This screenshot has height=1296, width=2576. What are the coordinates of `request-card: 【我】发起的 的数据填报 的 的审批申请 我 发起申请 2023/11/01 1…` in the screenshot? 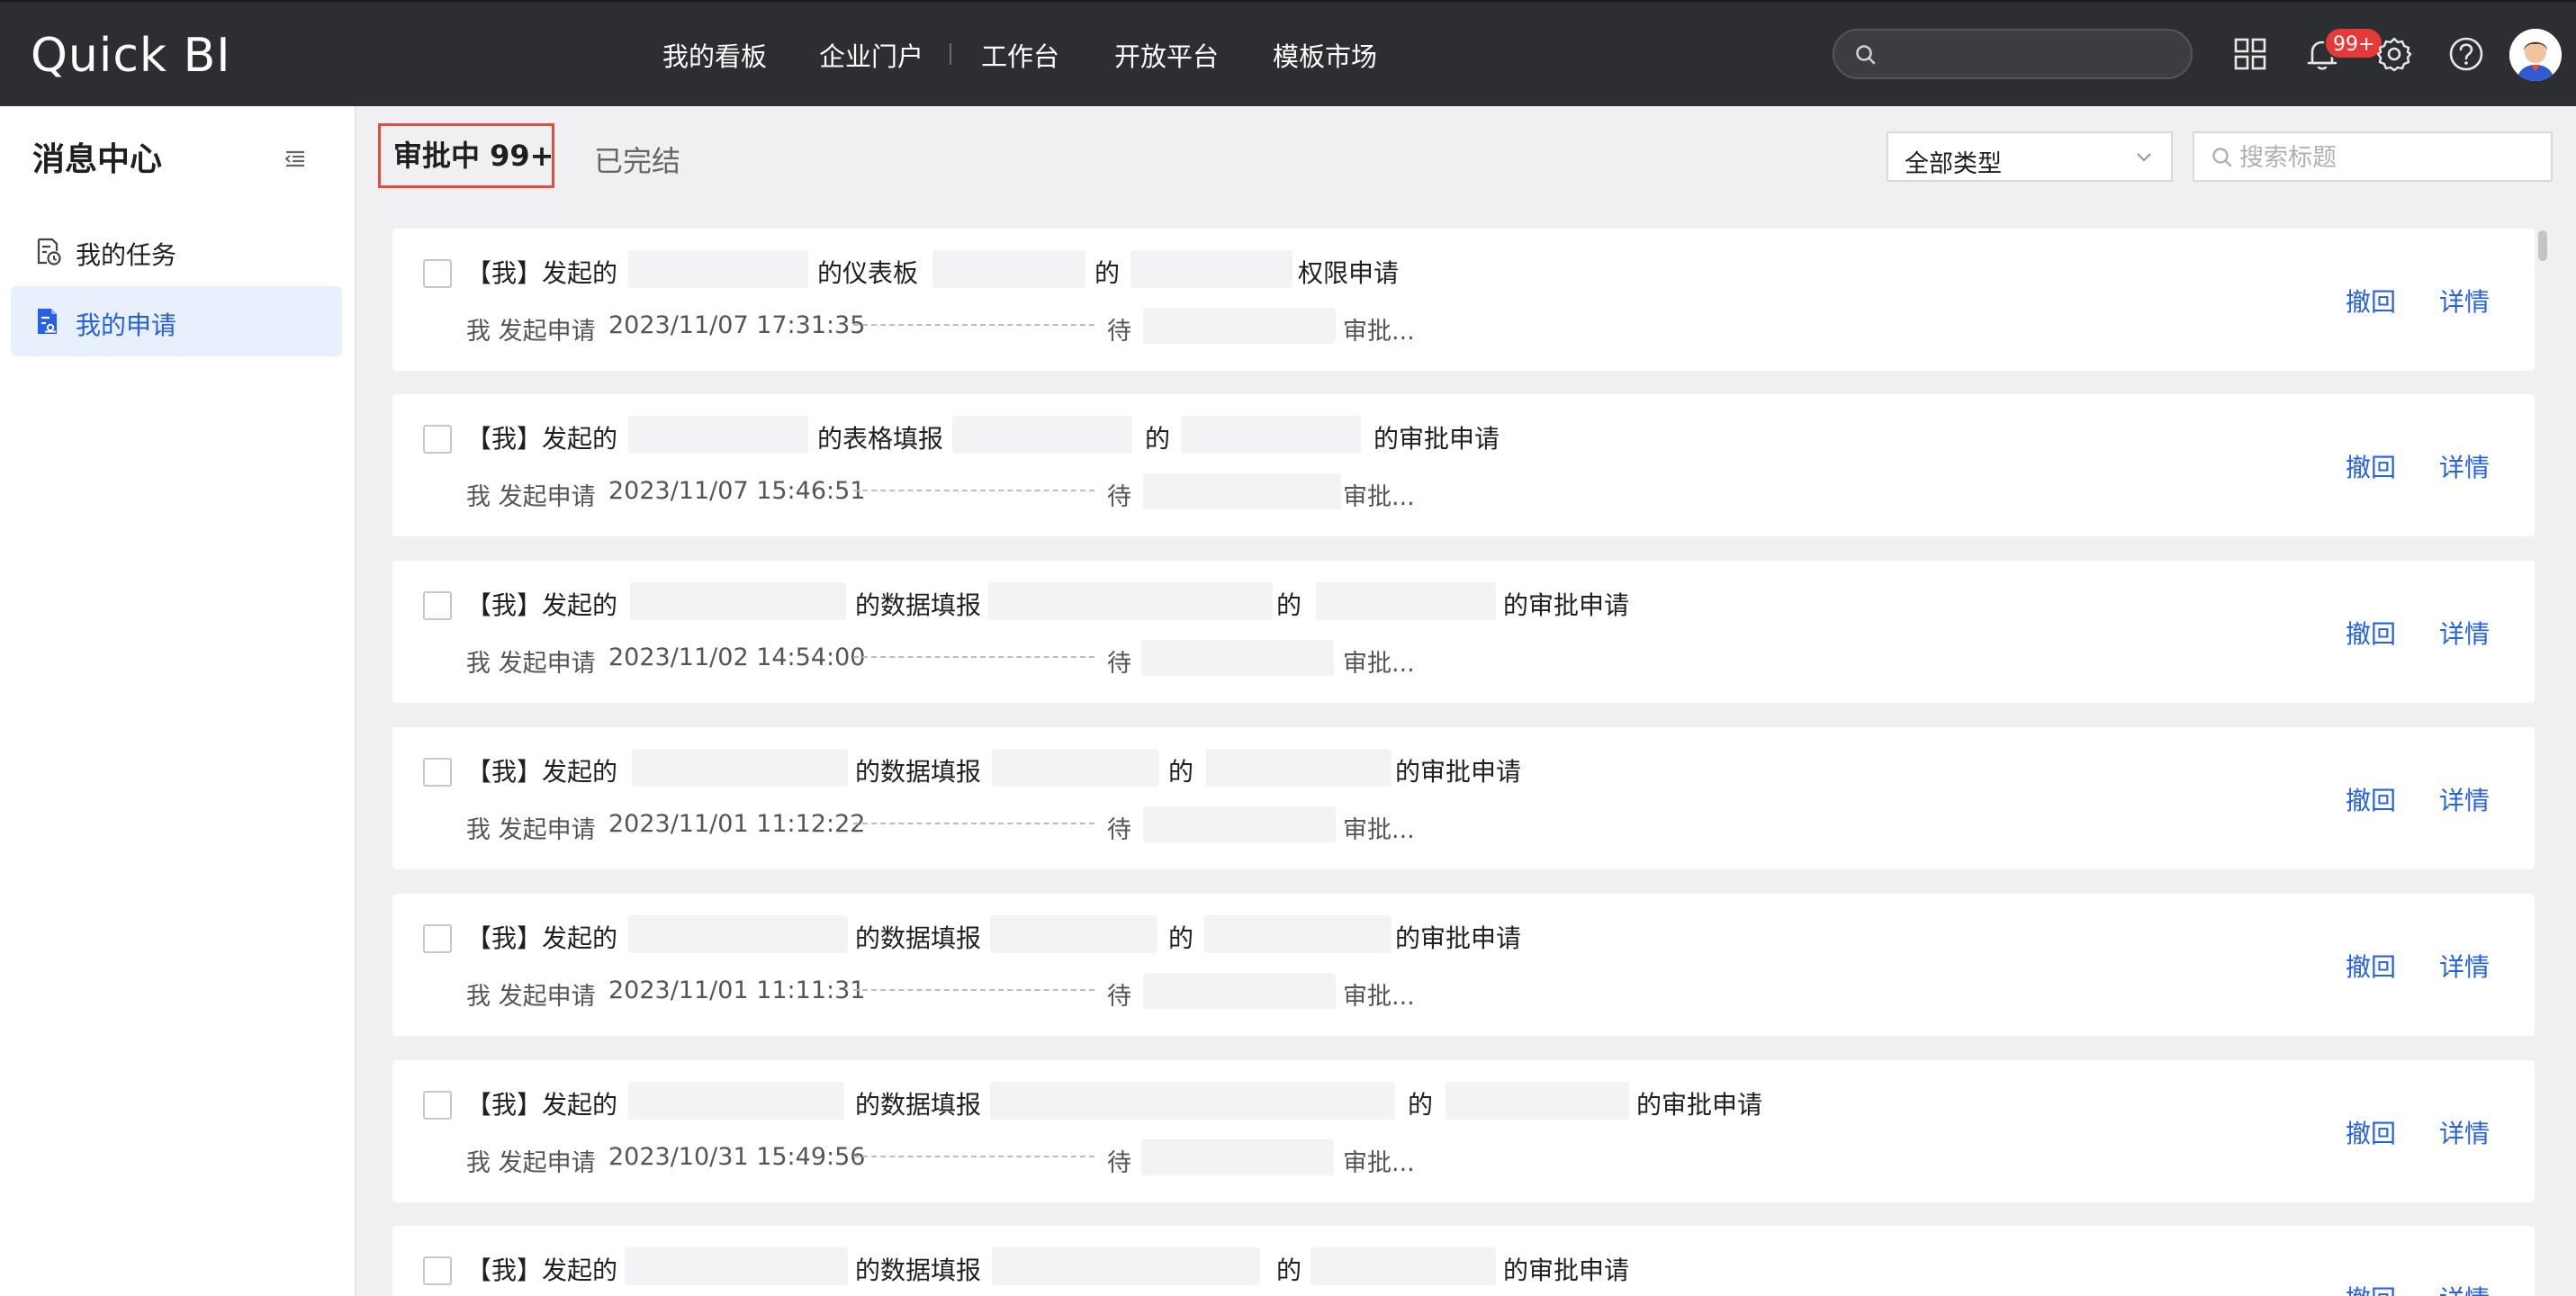 It's located at (1463, 965).